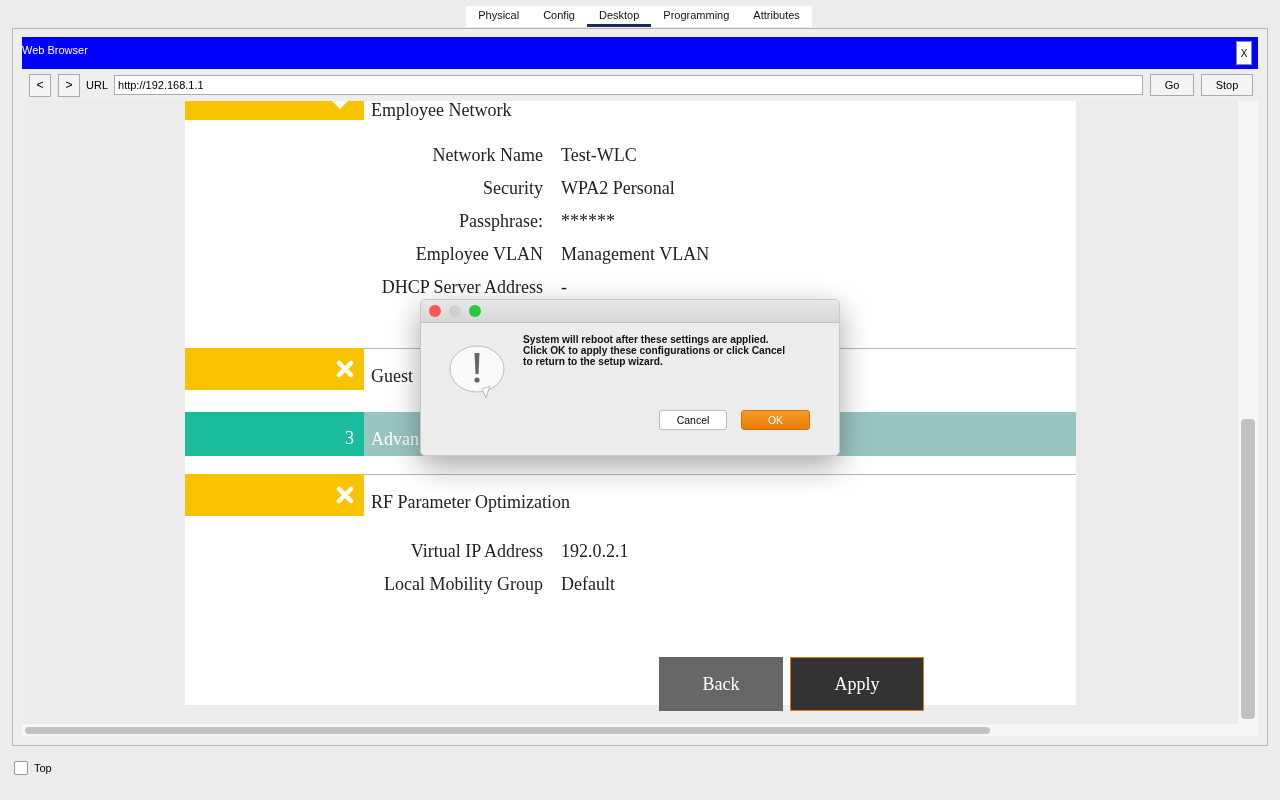 The width and height of the screenshot is (1280, 800). What do you see at coordinates (21, 768) in the screenshot?
I see `checkbox` at bounding box center [21, 768].